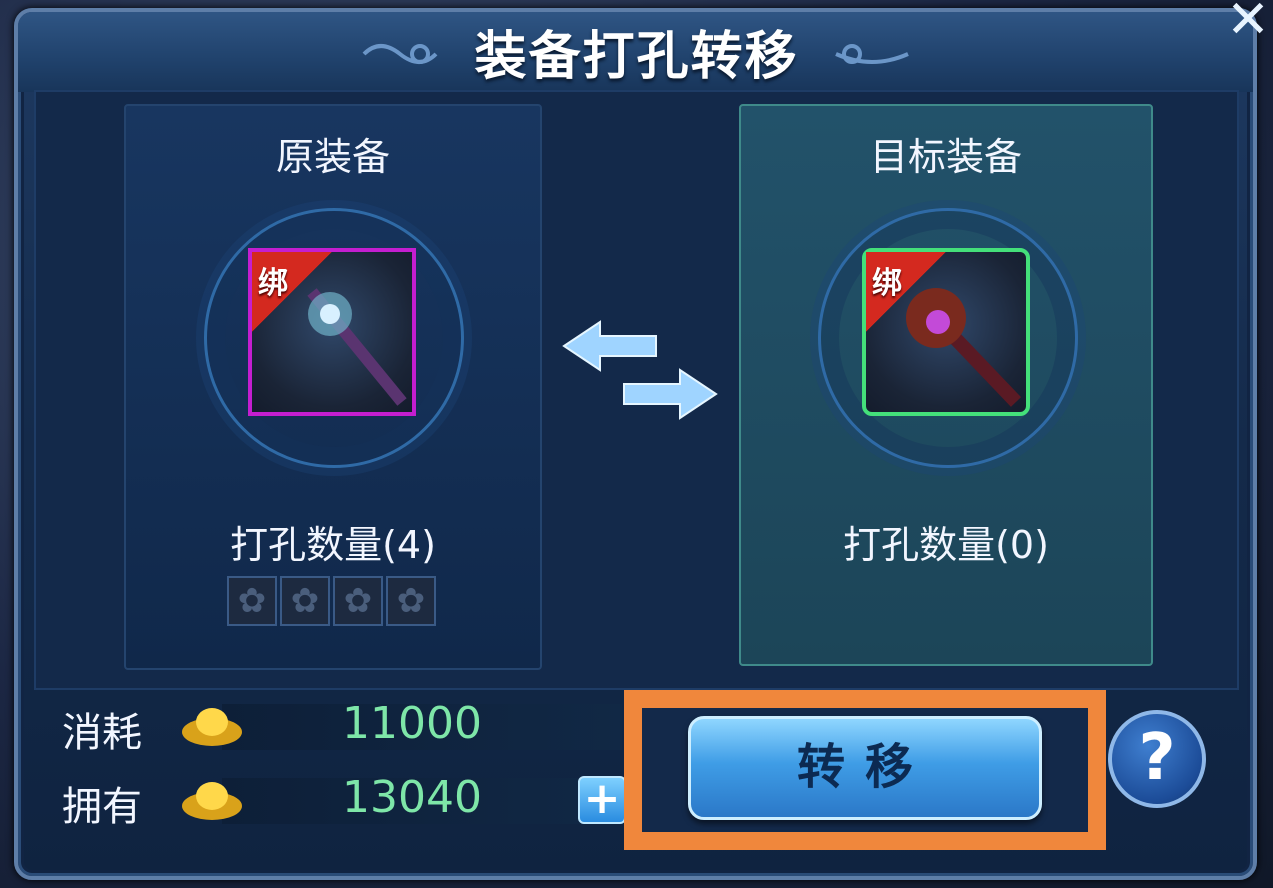 Image resolution: width=1273 pixels, height=888 pixels. I want to click on cost-row: 消耗 11000, so click(337, 727).